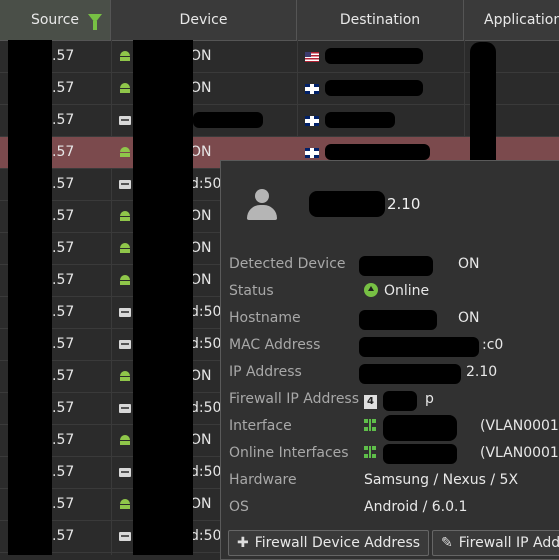  What do you see at coordinates (251, 291) in the screenshot?
I see `detail-label: Status` at bounding box center [251, 291].